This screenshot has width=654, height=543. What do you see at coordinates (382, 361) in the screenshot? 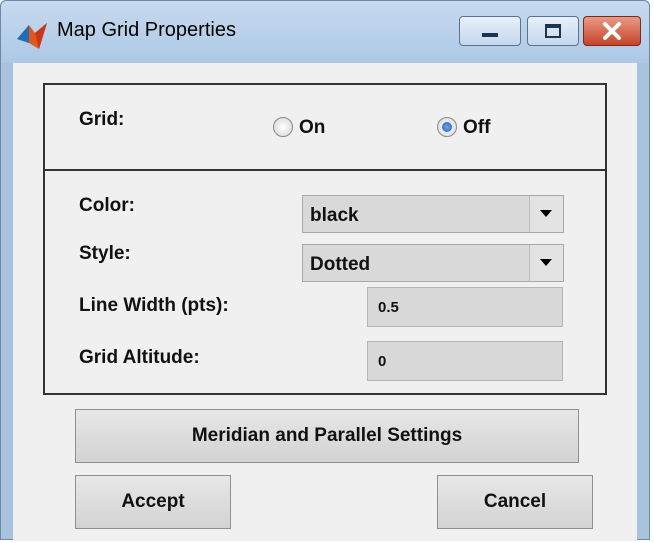
I see `grid-altitude-value: 0` at bounding box center [382, 361].